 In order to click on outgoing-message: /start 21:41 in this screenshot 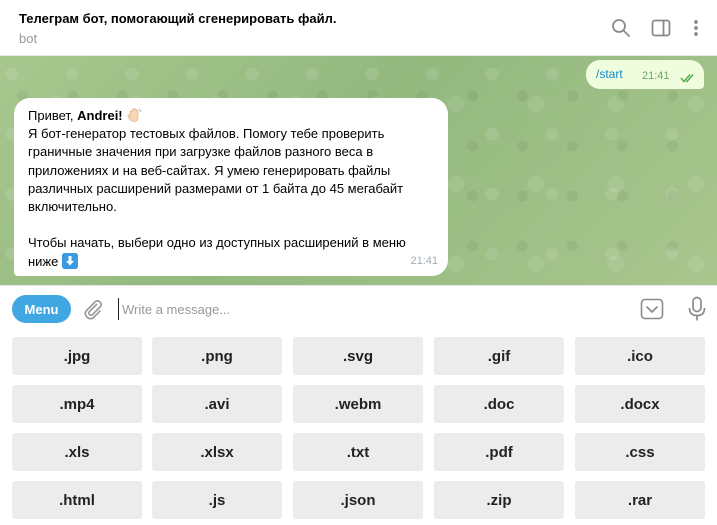, I will do `click(645, 74)`.